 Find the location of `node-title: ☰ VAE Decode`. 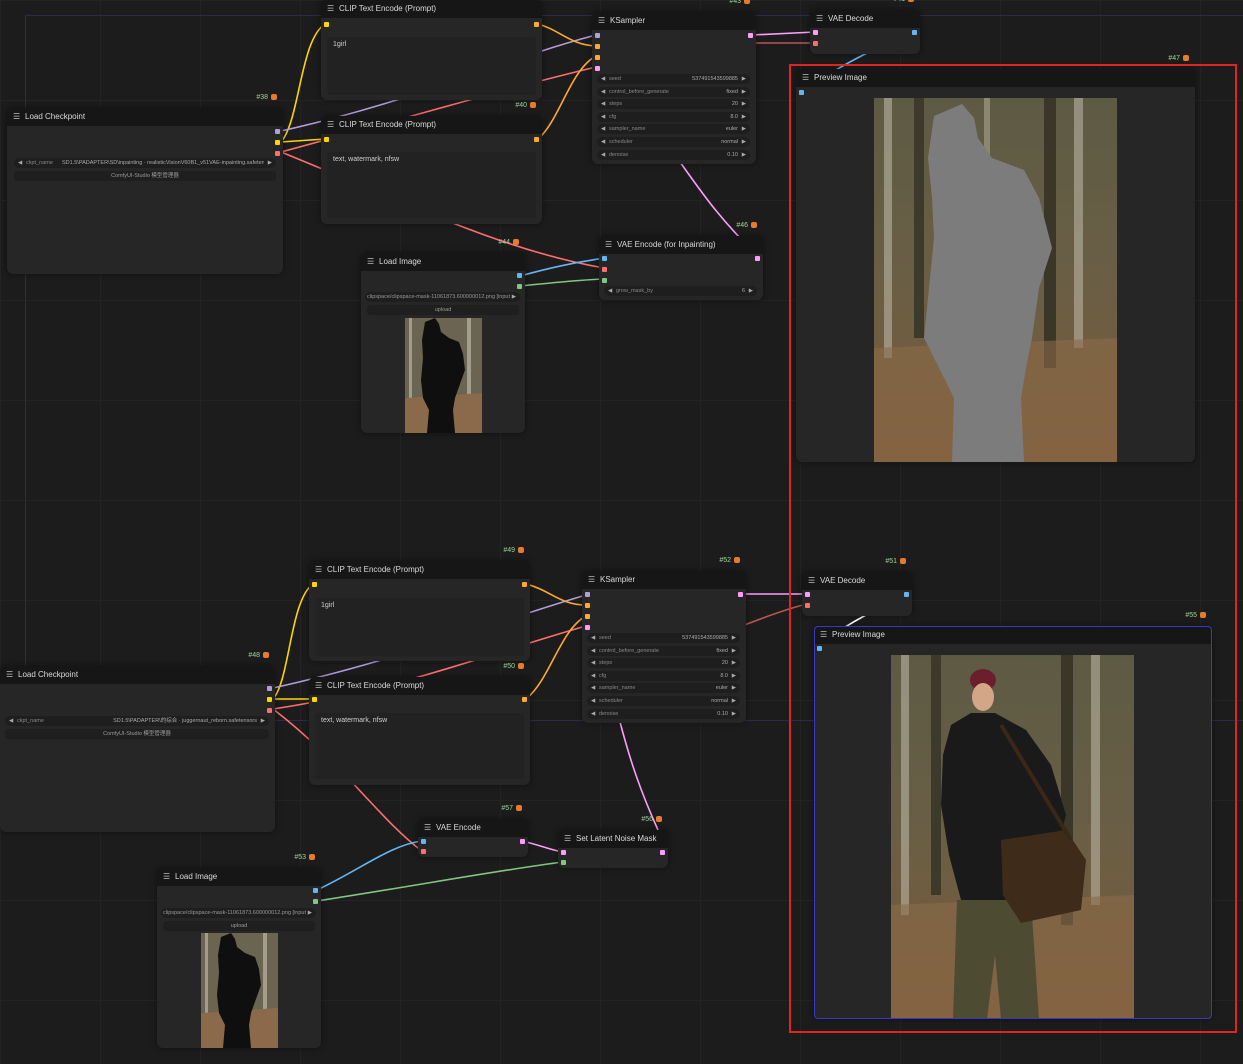

node-title: ☰ VAE Decode is located at coordinates (865, 19).